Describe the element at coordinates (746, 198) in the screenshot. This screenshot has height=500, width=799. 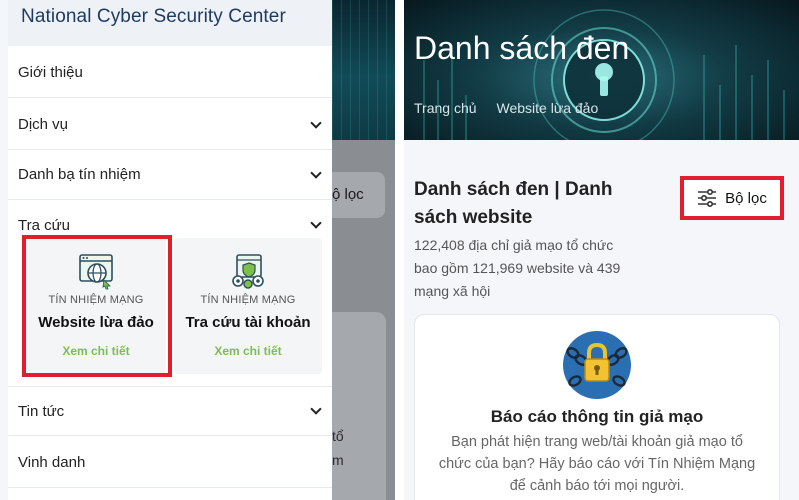
I see `filter-label: Bộ lọc` at that location.